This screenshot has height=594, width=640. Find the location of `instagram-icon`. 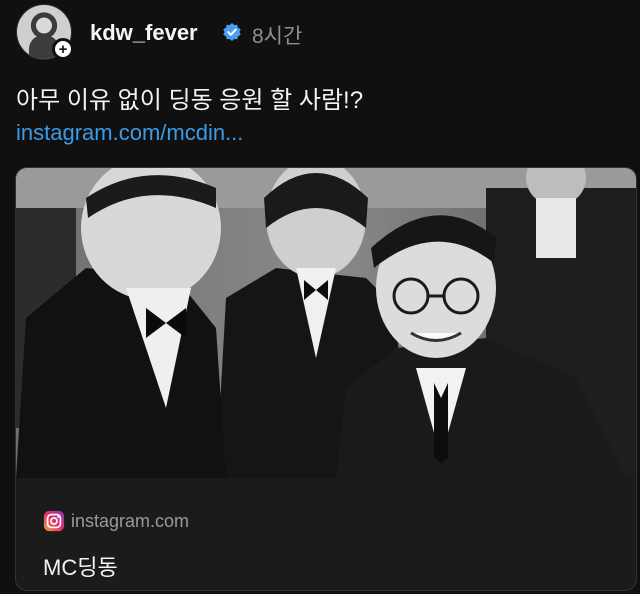

instagram-icon is located at coordinates (54, 521).